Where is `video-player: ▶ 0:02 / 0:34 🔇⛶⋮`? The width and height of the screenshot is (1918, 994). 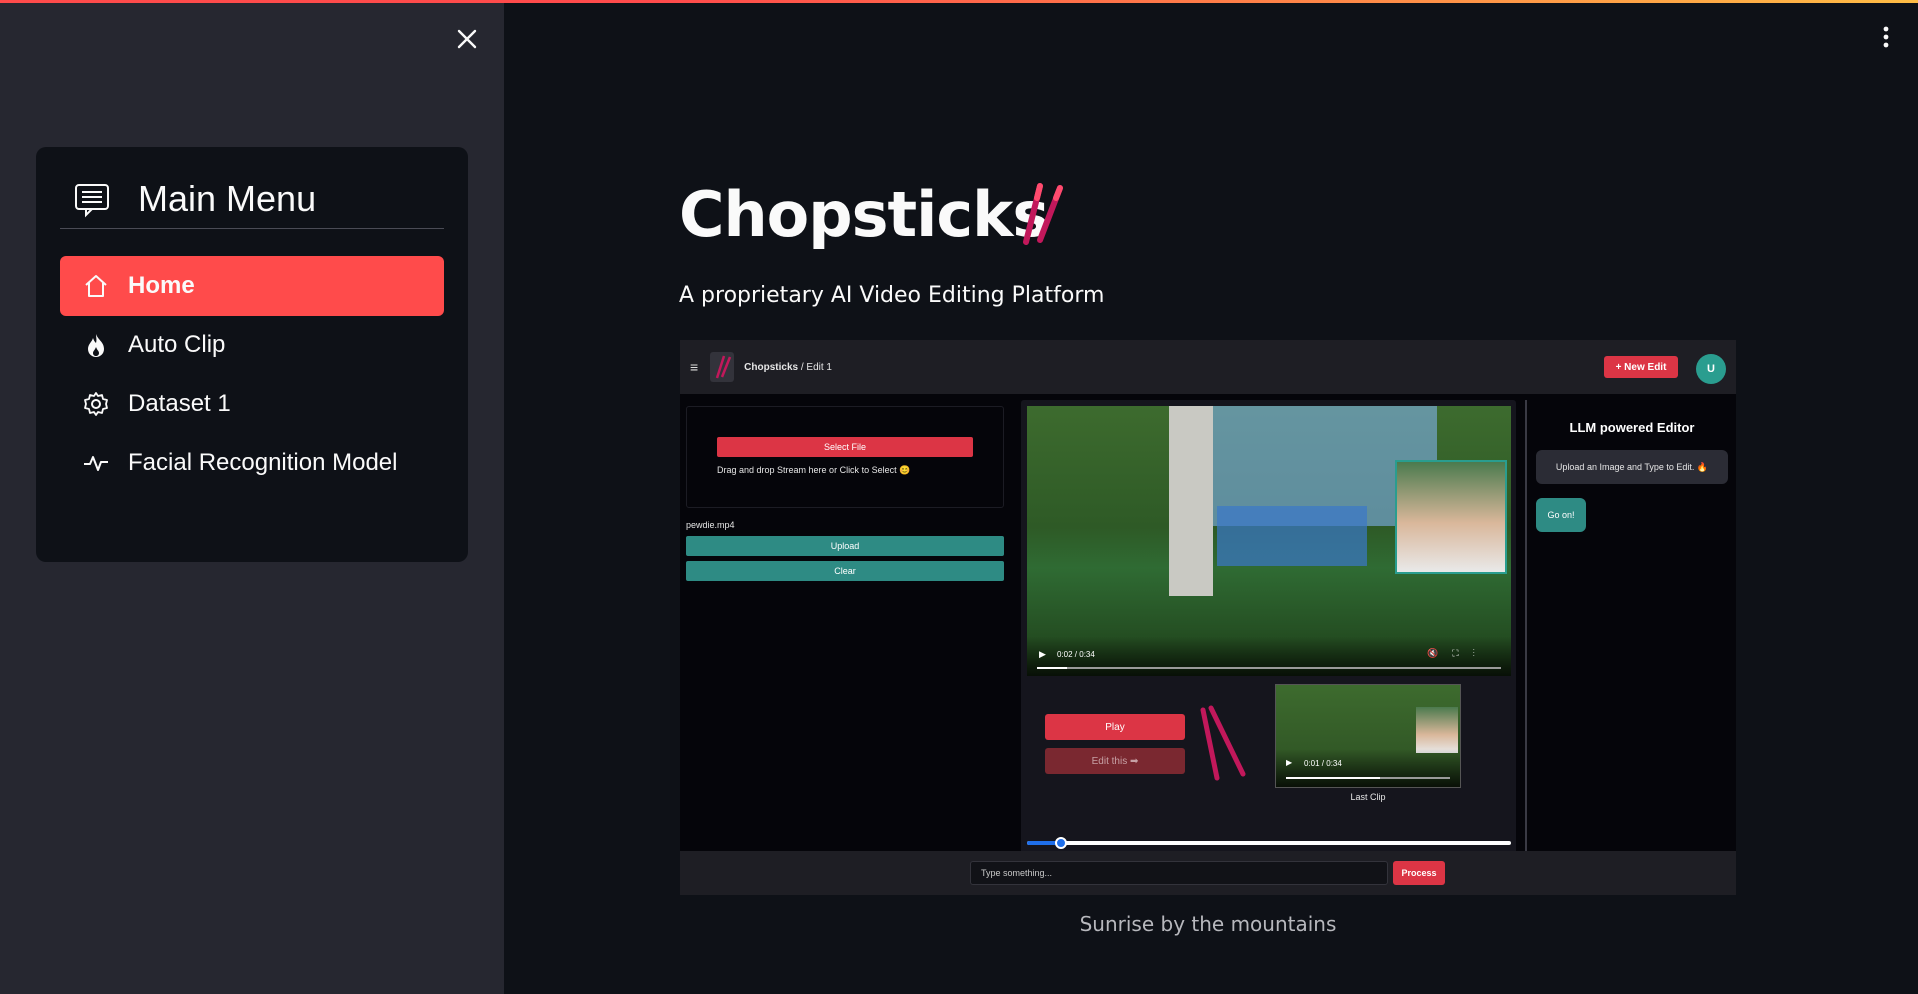
video-player: ▶ 0:02 / 0:34 🔇⛶⋮ is located at coordinates (1269, 541).